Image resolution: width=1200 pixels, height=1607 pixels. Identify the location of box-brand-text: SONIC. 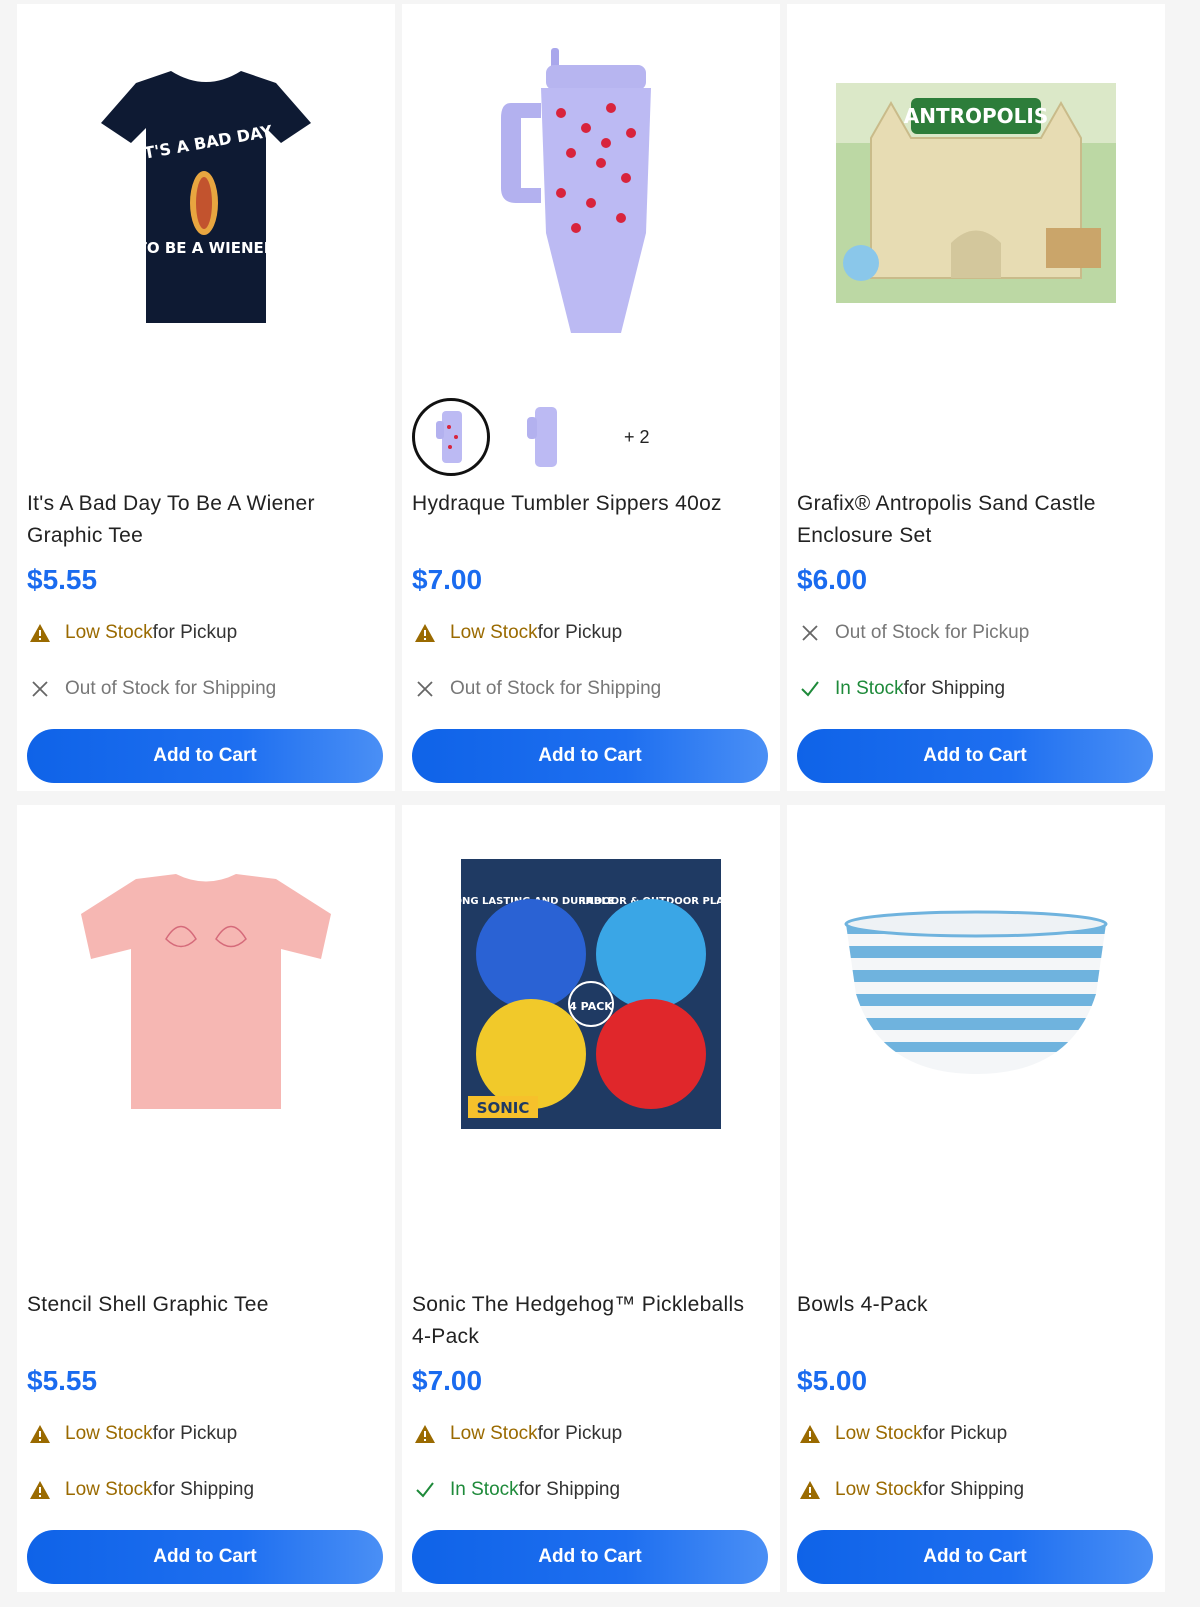
(503, 1108).